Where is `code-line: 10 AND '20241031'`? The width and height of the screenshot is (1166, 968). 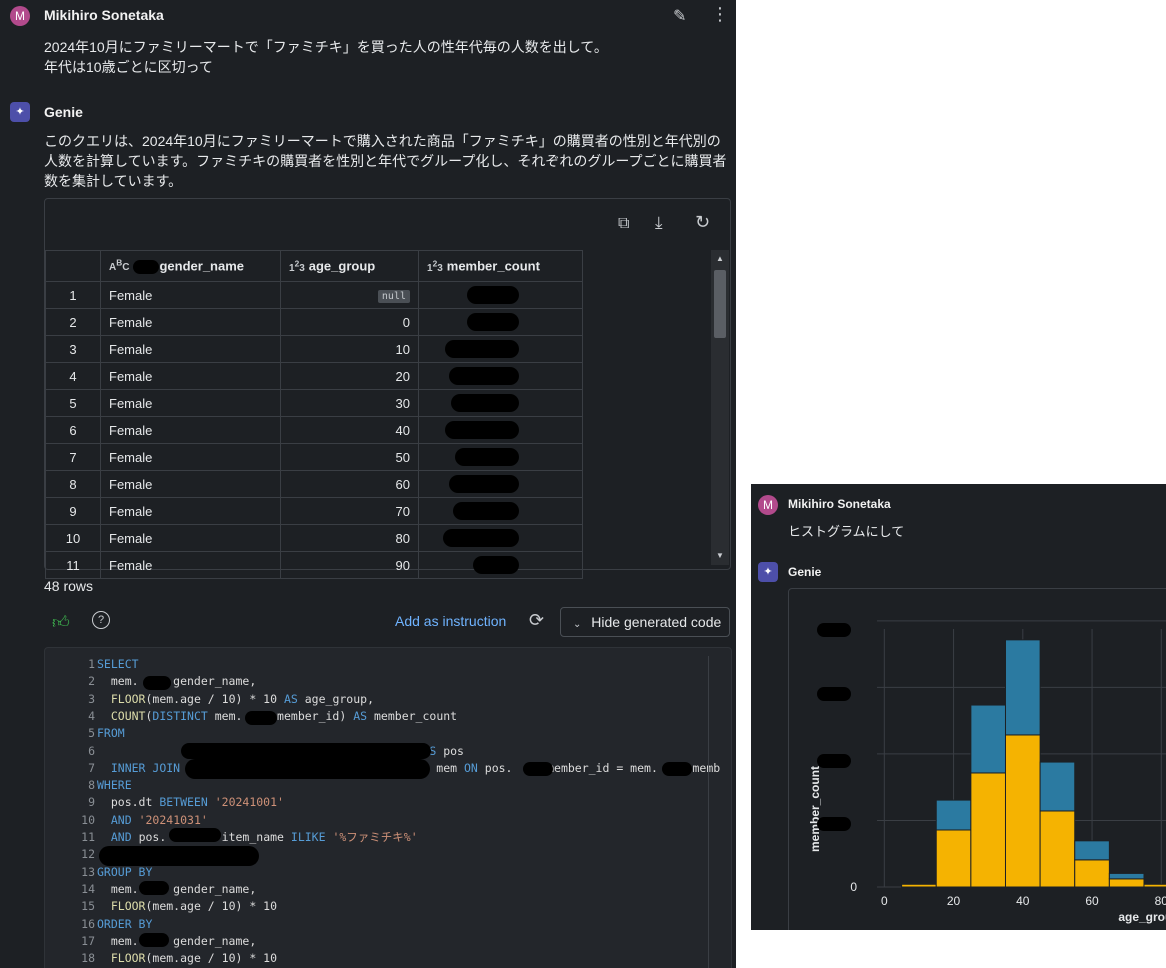 code-line: 10 AND '20241031' is located at coordinates (126, 820).